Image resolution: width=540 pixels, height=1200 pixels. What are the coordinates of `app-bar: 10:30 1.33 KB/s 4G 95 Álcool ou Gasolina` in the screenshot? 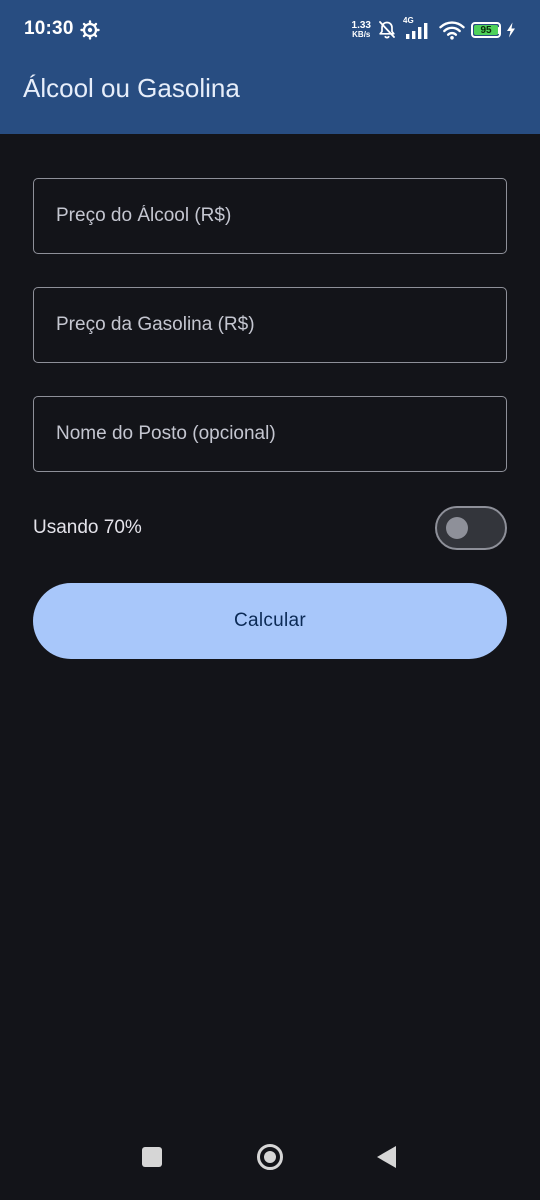 It's located at (270, 67).